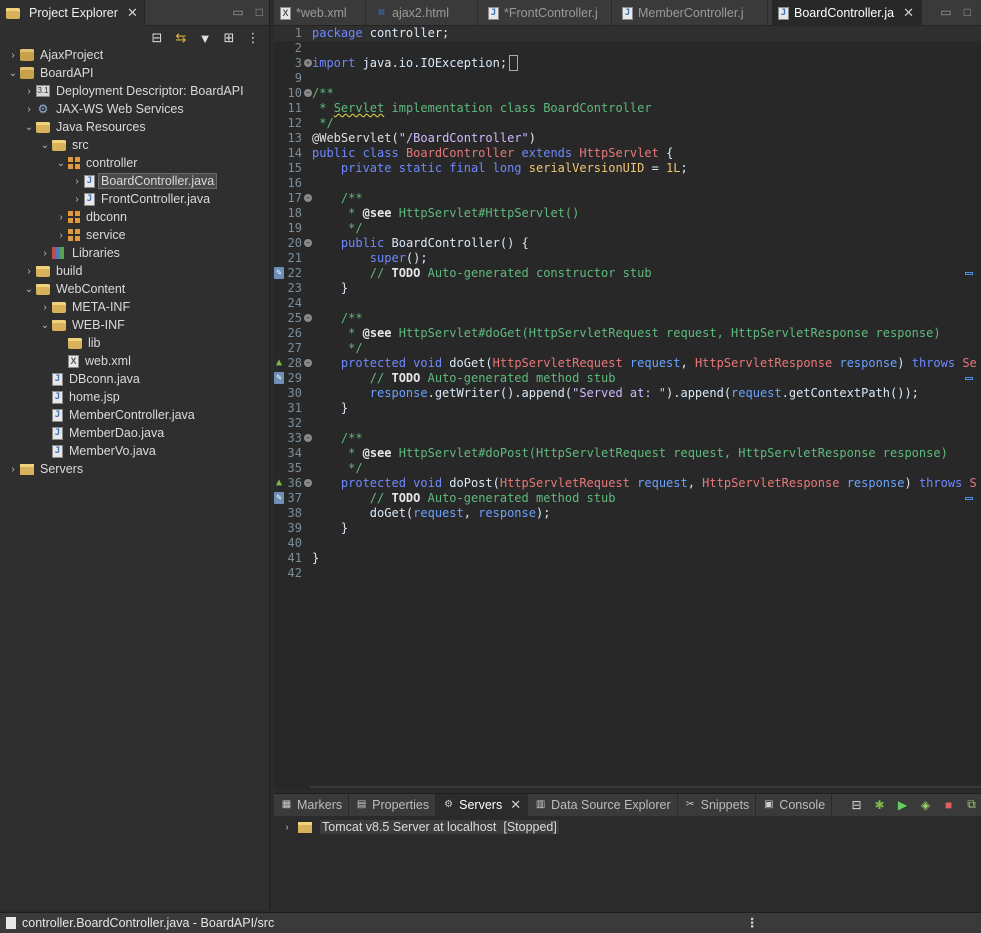 The image size is (981, 933). What do you see at coordinates (449, 804) in the screenshot?
I see `servers-icon: ⚙` at bounding box center [449, 804].